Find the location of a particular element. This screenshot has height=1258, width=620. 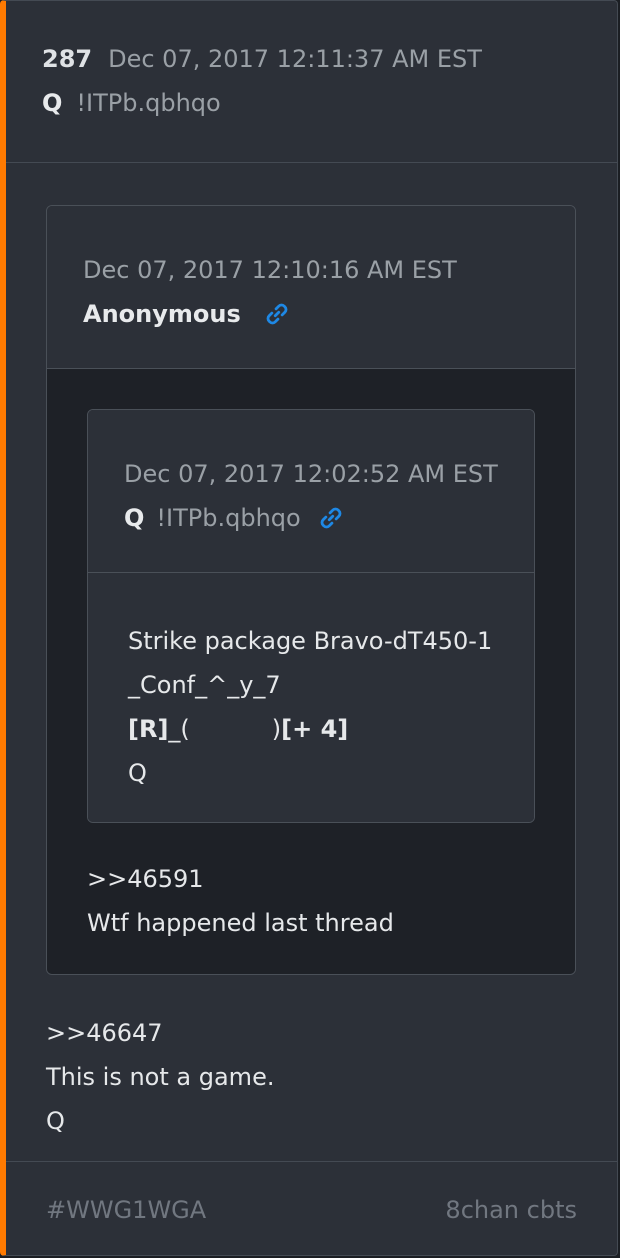

quoted-post-inner-author: Q is located at coordinates (134, 518).